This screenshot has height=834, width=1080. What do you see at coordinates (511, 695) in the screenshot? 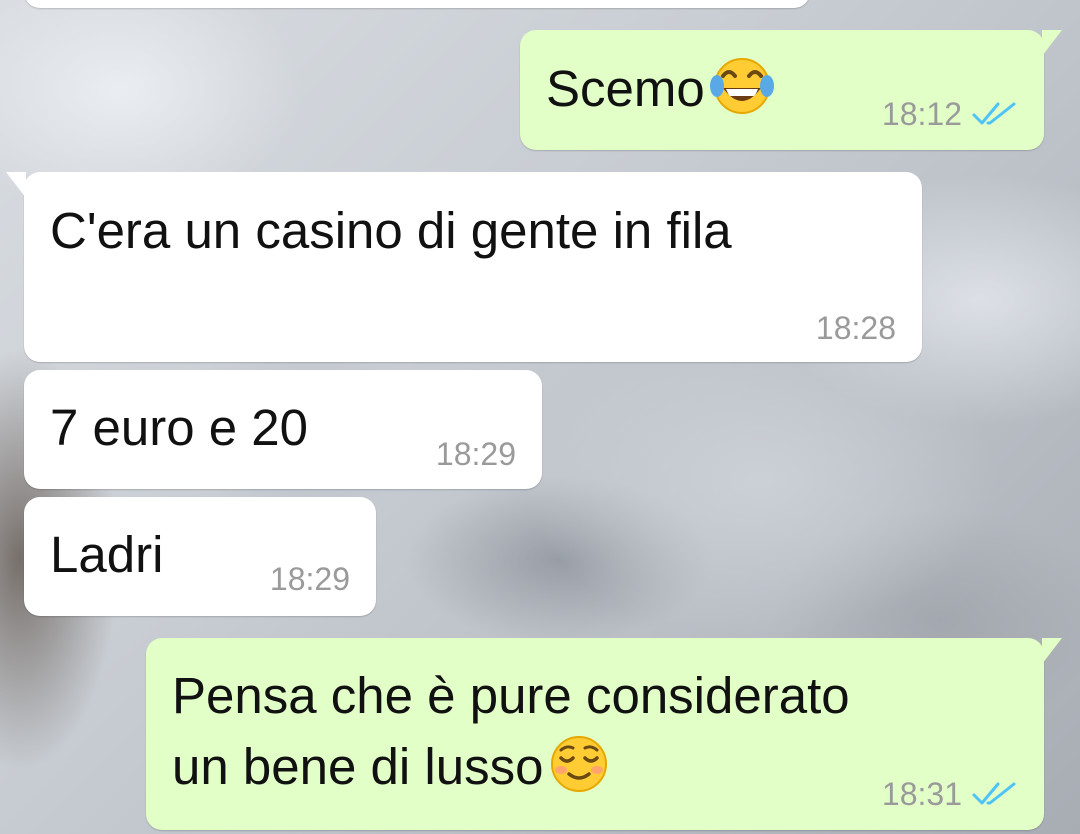
I see `message-text-line: Pensa che è pure considerato` at bounding box center [511, 695].